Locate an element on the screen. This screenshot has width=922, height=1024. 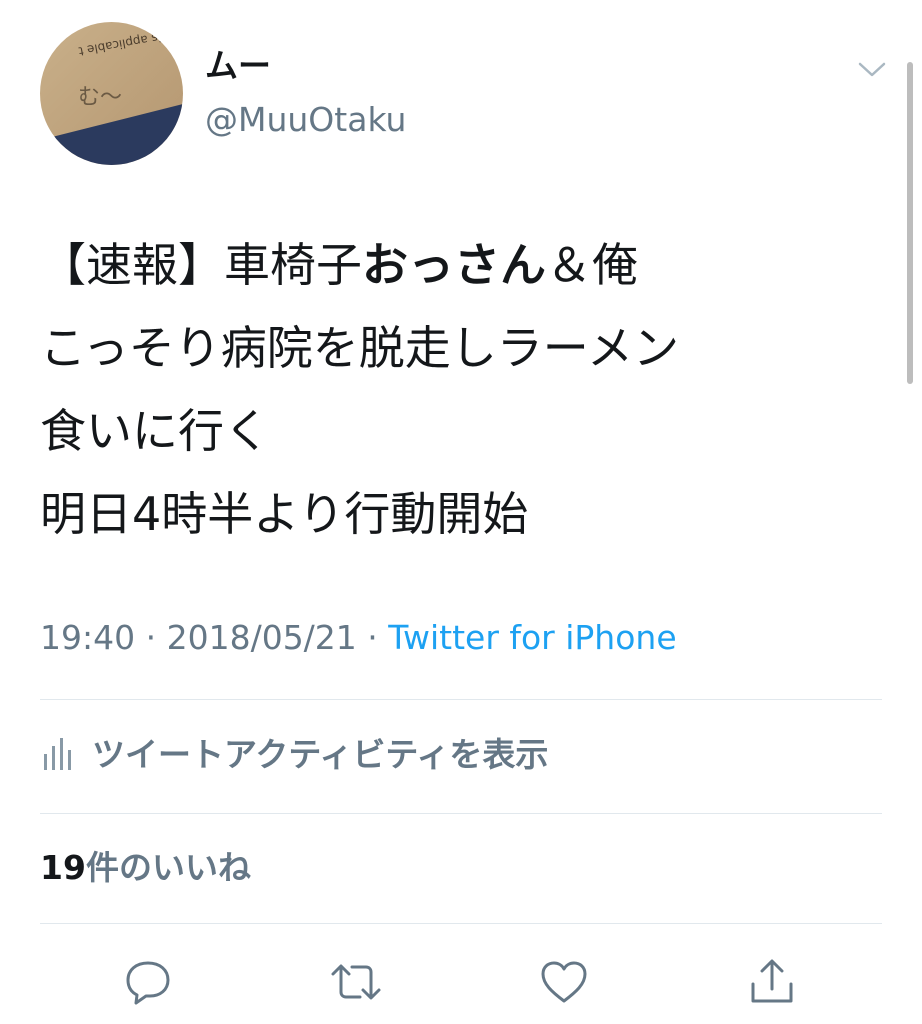
tweet-time: 19:40 is located at coordinates (88, 637).